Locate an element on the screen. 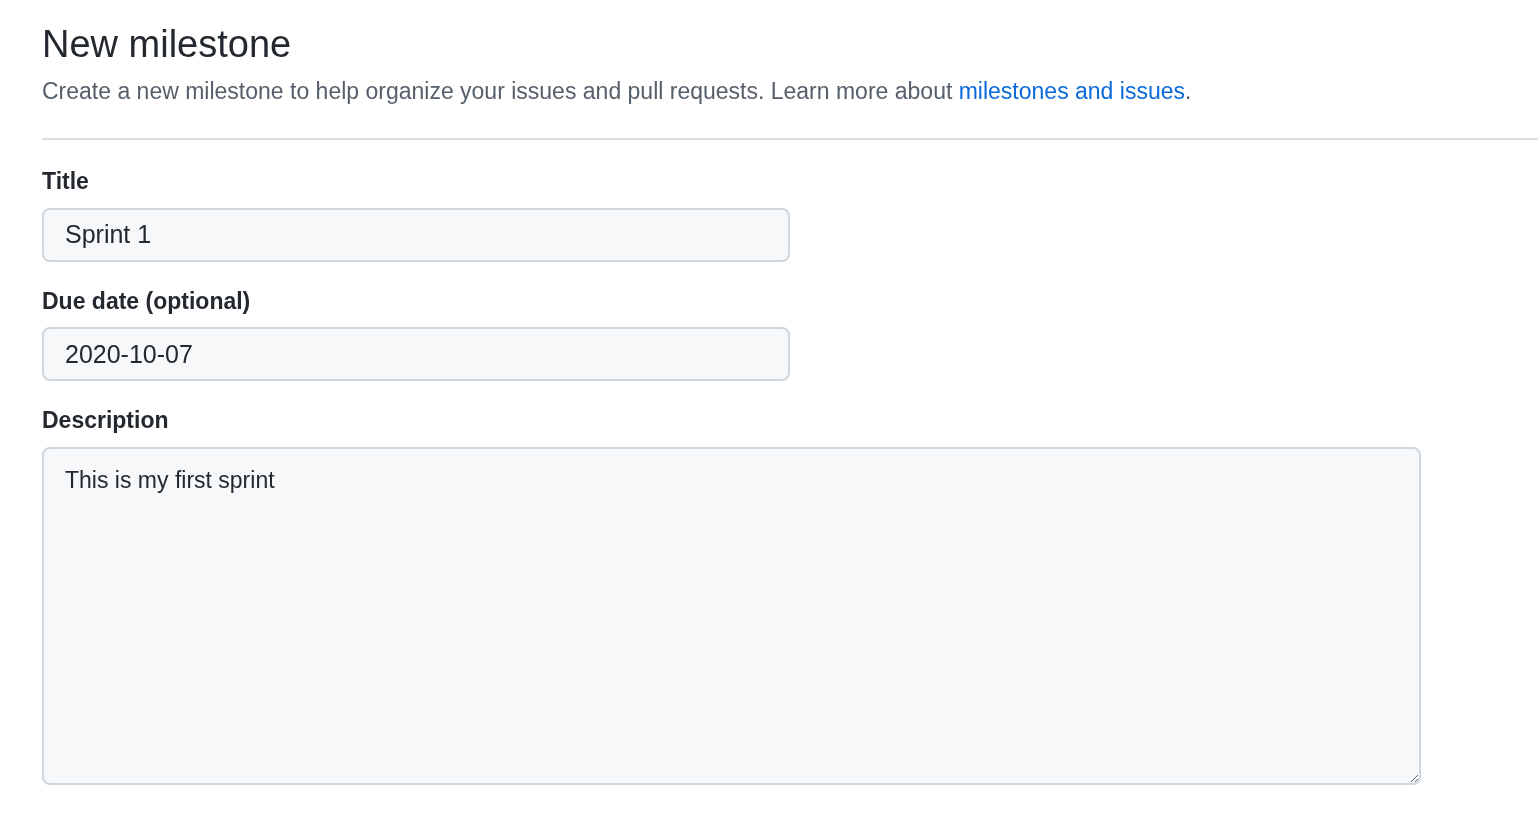 Image resolution: width=1538 pixels, height=830 pixels. date-field: 2020-10-07 is located at coordinates (416, 354).